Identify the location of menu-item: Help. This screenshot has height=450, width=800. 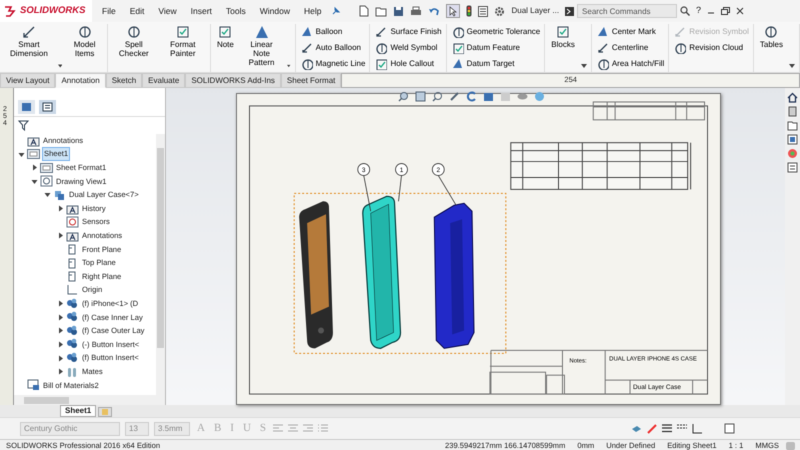
(313, 11).